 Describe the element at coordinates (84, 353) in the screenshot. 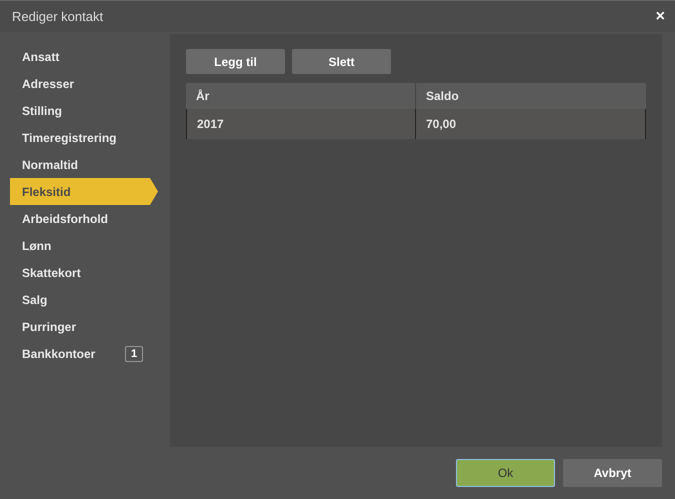

I see `sidebar-item: Bankkontoer 1` at that location.